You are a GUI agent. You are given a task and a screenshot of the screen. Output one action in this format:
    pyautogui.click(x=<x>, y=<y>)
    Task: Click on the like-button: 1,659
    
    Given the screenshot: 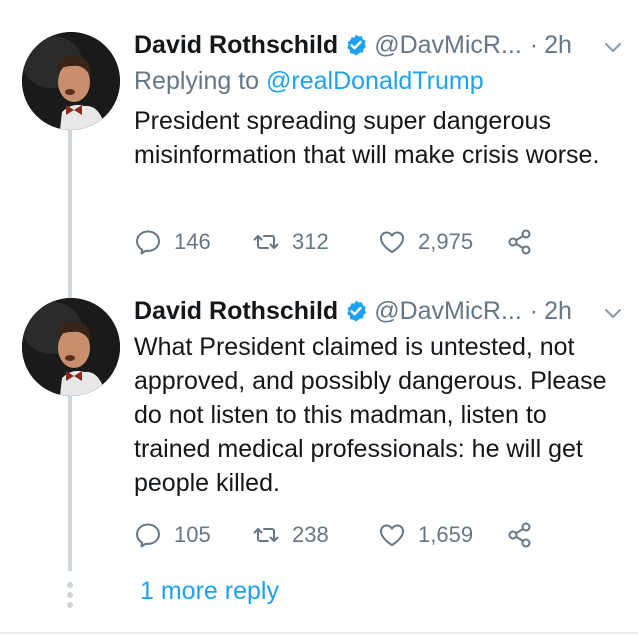 What is the action you would take?
    pyautogui.click(x=442, y=535)
    